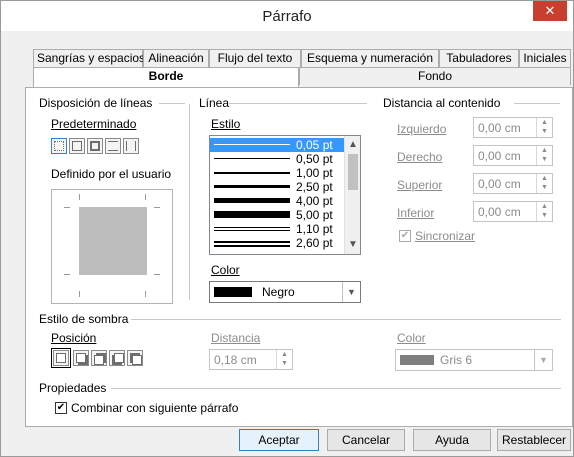 This screenshot has width=574, height=457. I want to click on shadow-color-label: Color, so click(411, 338).